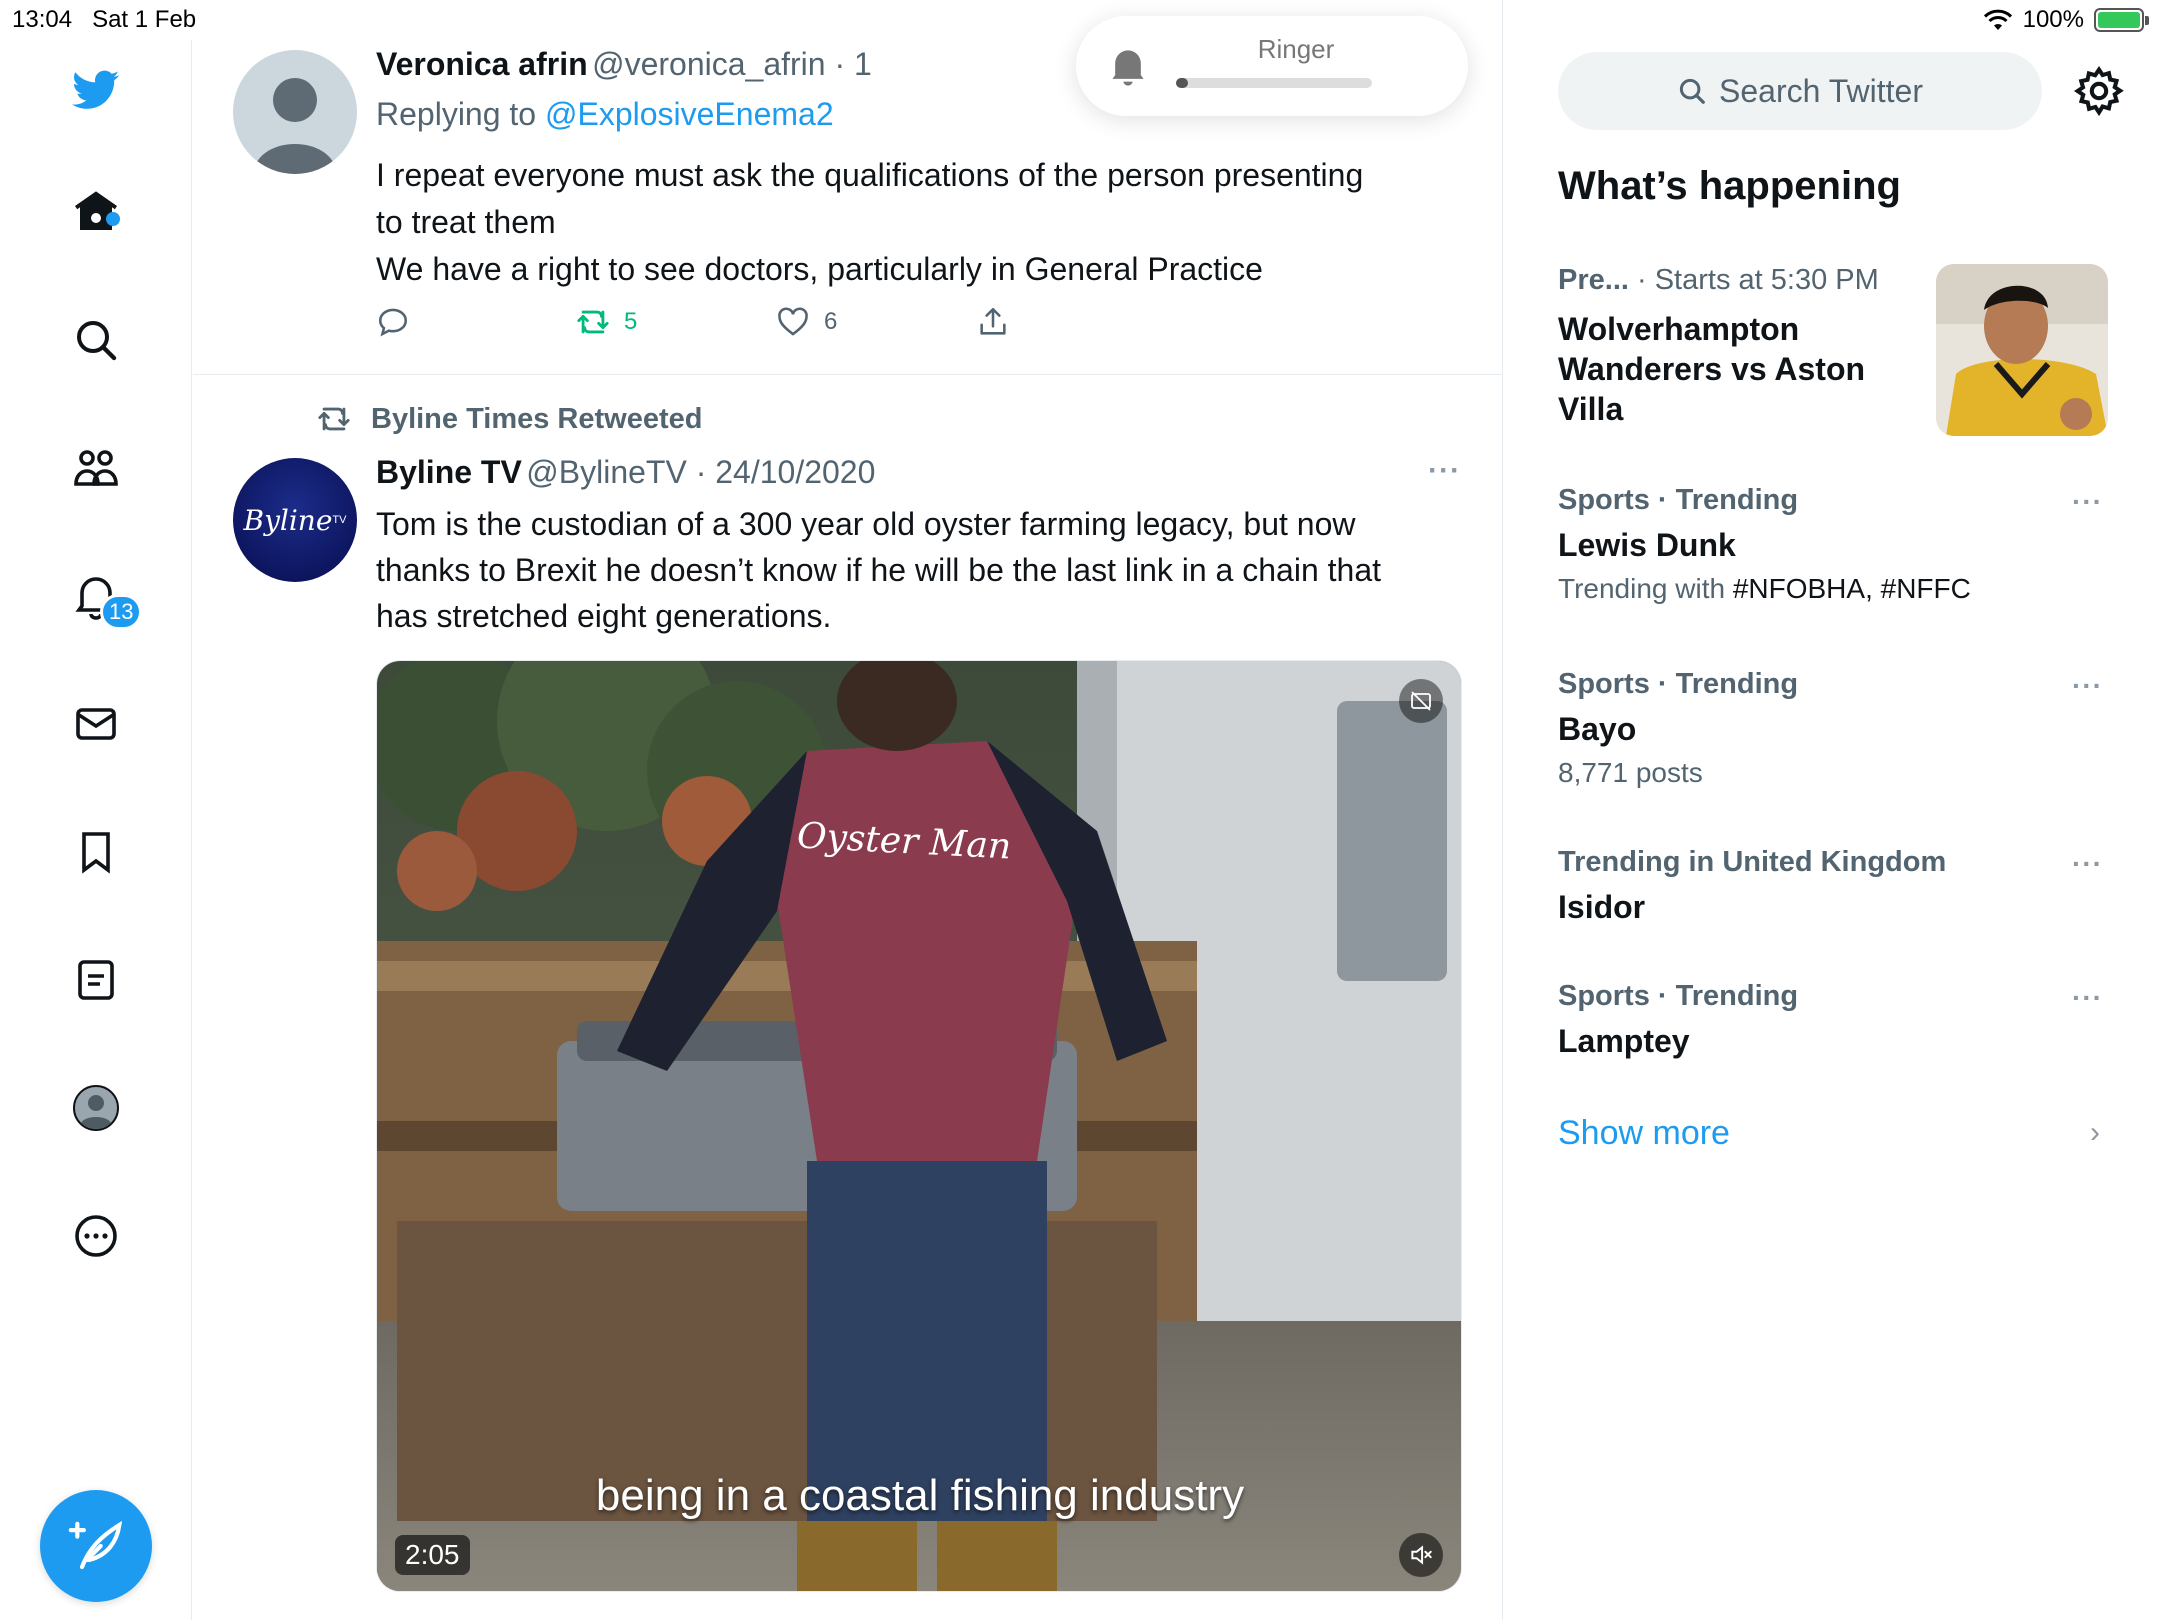 The image size is (2160, 1620). Describe the element at coordinates (1821, 90) in the screenshot. I see `search-placeholder: Search Twitter` at that location.